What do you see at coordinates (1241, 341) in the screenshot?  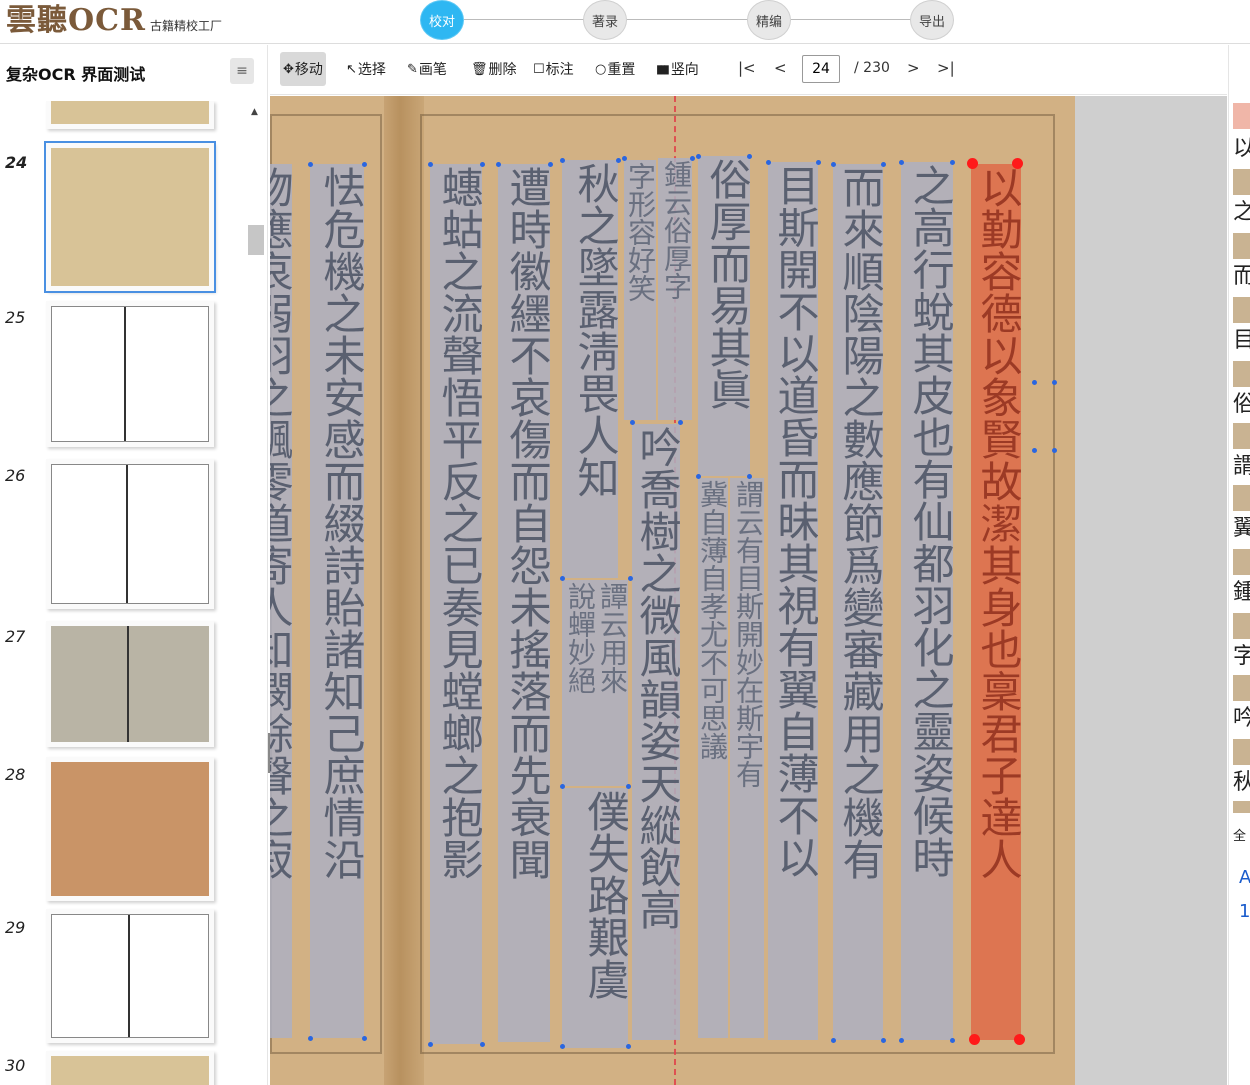 I see `line-text: 目` at bounding box center [1241, 341].